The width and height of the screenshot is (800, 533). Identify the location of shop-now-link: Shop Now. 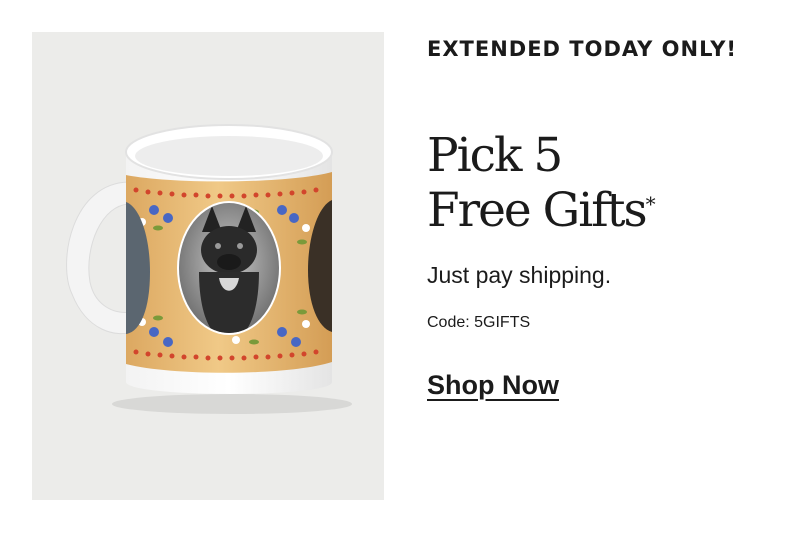
(493, 385).